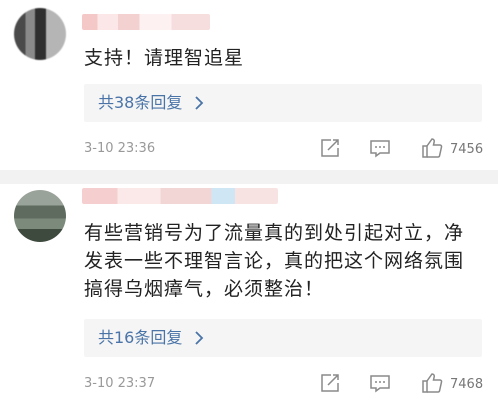 Image resolution: width=498 pixels, height=414 pixels. Describe the element at coordinates (274, 233) in the screenshot. I see `comment-text-line: 有些营销号为了流量真的到处引起对立，净` at that location.